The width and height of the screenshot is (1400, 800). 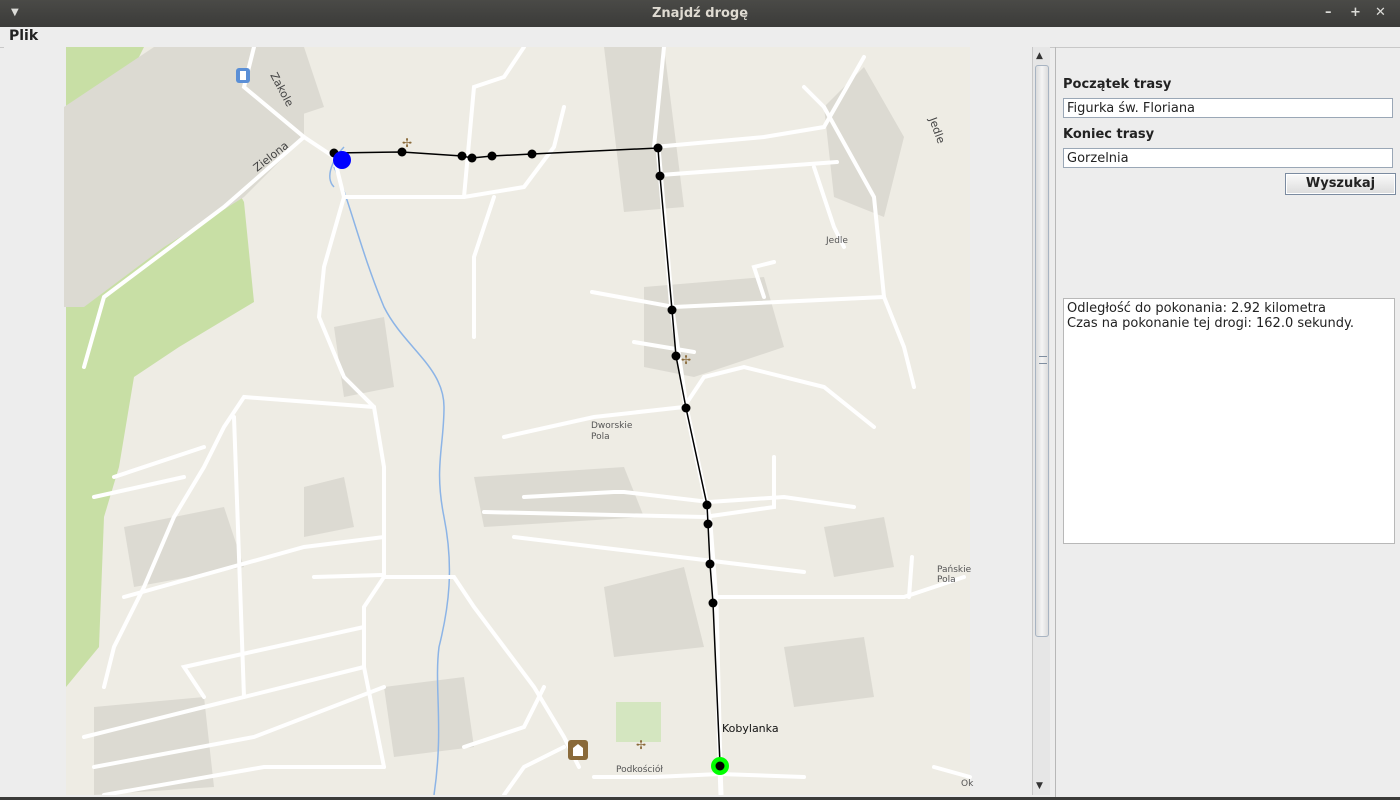 I want to click on fuel-station-icon, so click(x=243, y=75).